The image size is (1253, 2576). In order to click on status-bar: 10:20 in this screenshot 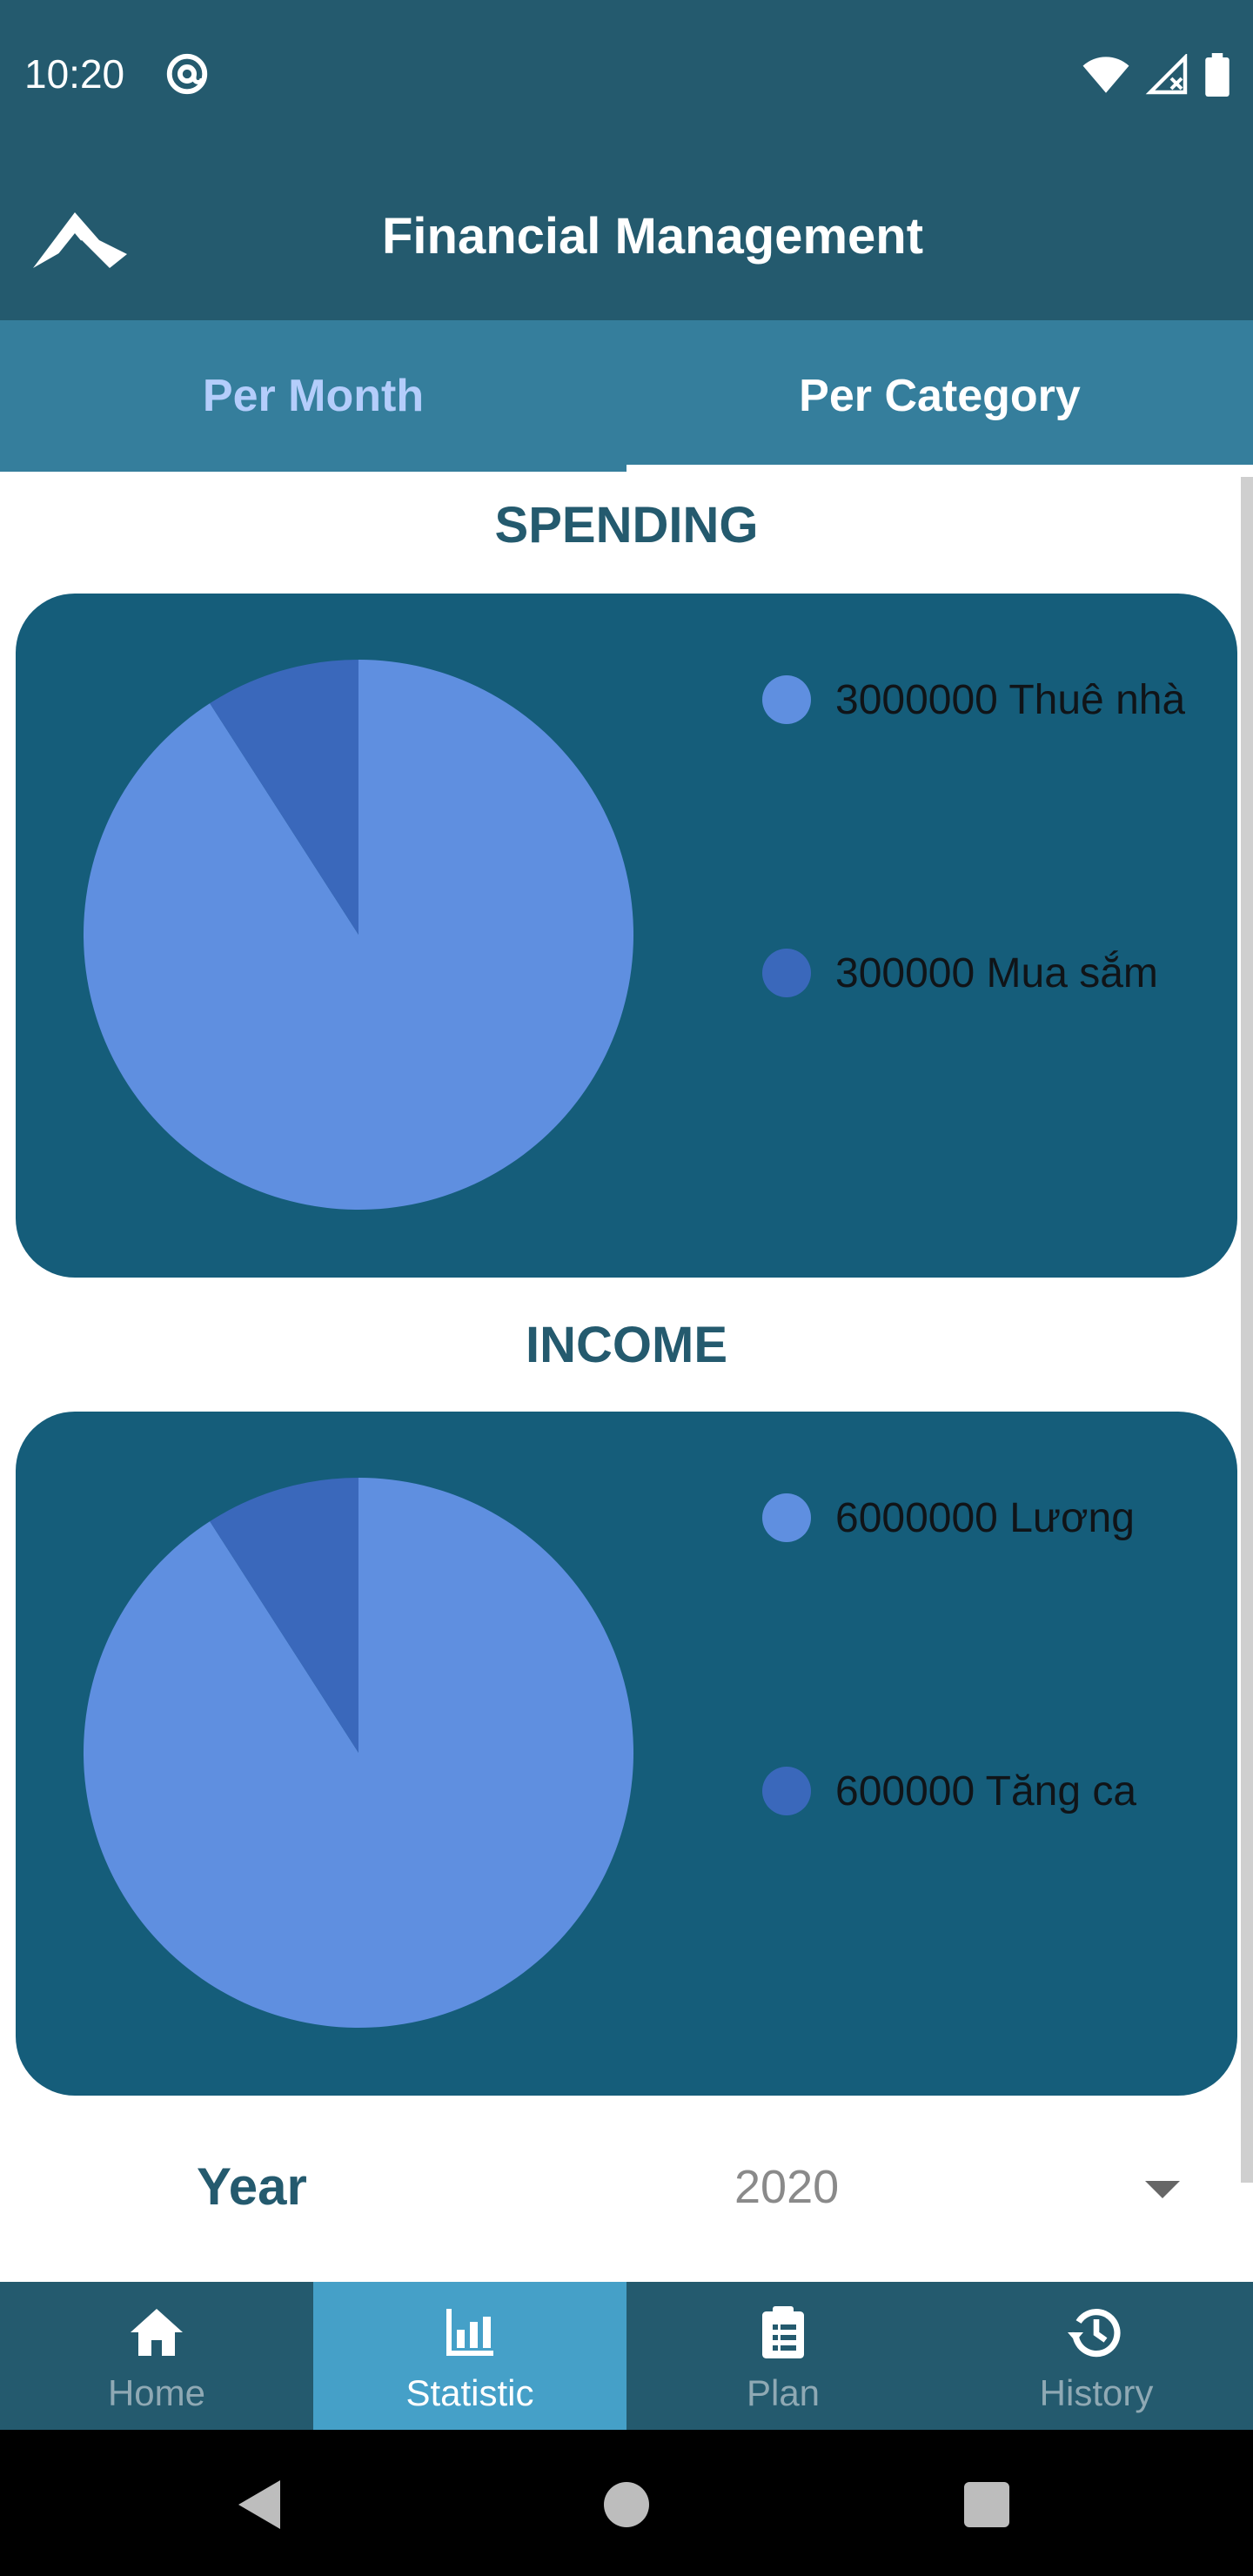, I will do `click(626, 75)`.